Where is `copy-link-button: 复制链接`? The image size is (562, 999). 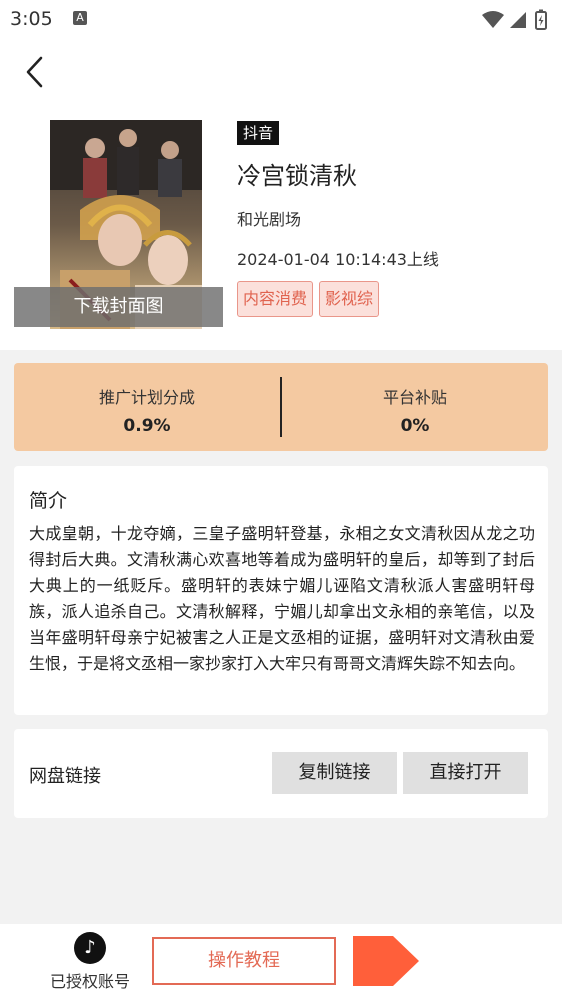 copy-link-button: 复制链接 is located at coordinates (334, 773).